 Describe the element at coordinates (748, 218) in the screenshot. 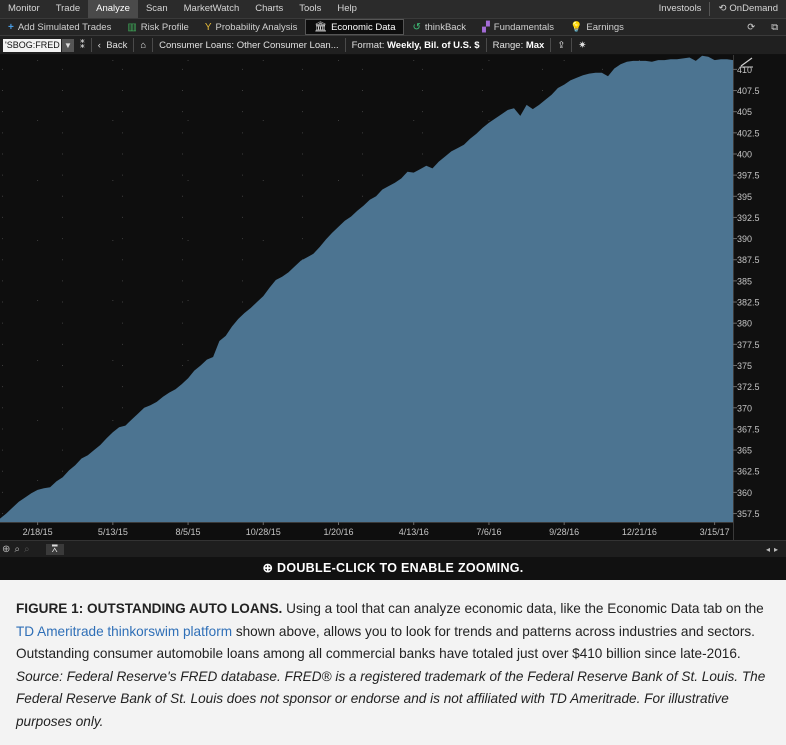

I see `y-tick-label: 392.5` at that location.